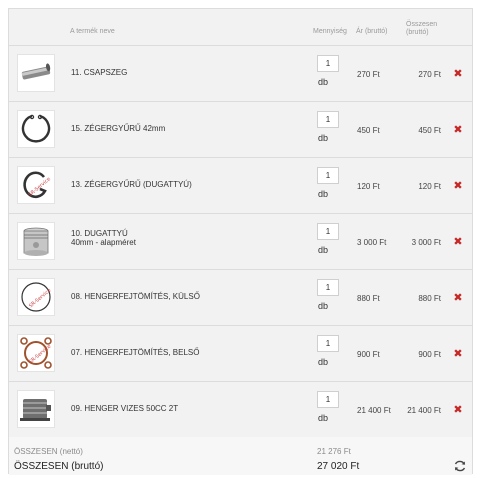 The width and height of the screenshot is (480, 478). Describe the element at coordinates (186, 296) in the screenshot. I see `product-name: 08. HENGERFEJTÖMÍTÉS, KÜLSŐ` at that location.